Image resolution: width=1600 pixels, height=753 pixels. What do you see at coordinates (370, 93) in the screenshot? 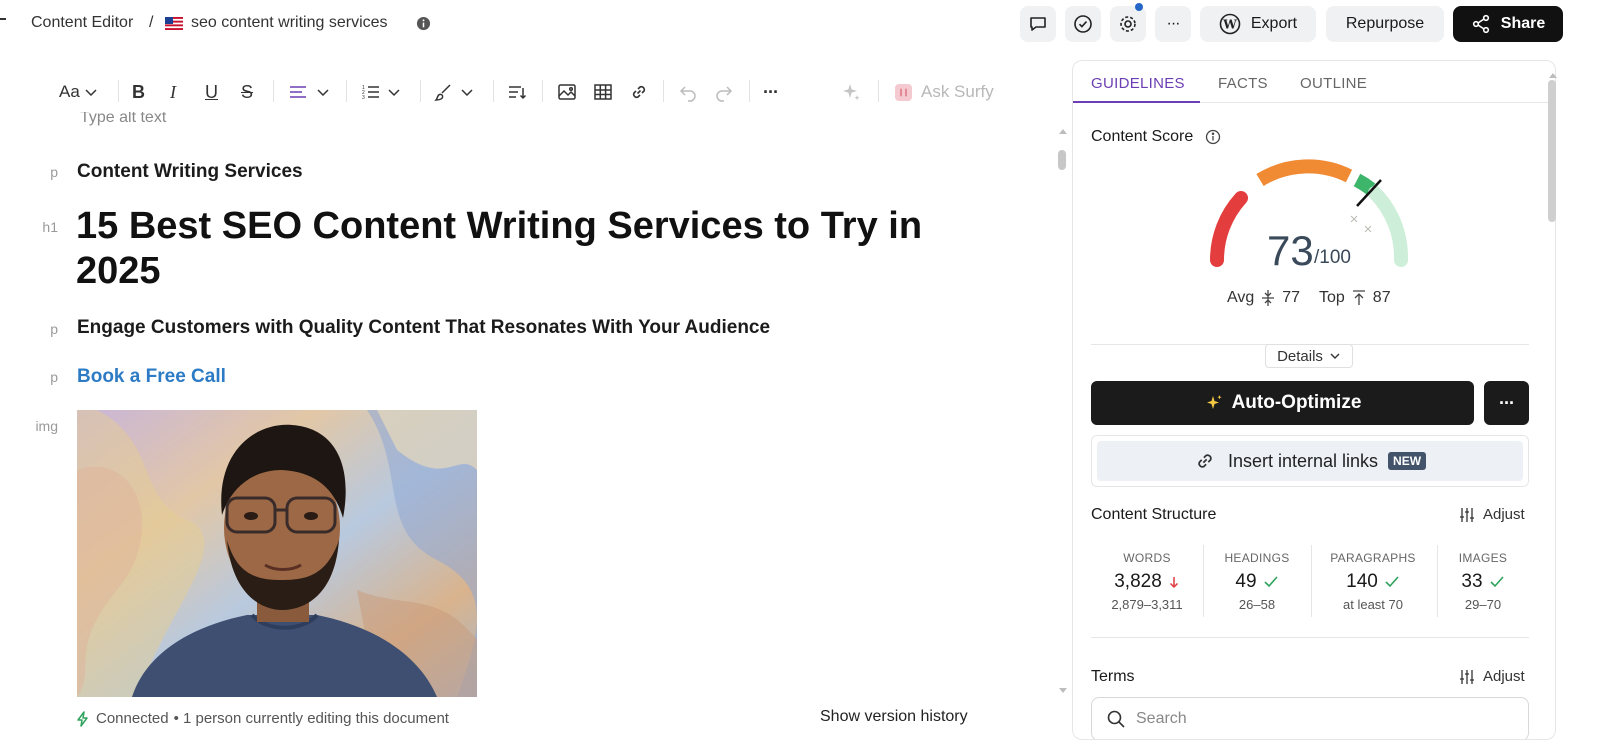
I see `numbered-list-icon: 123` at bounding box center [370, 93].